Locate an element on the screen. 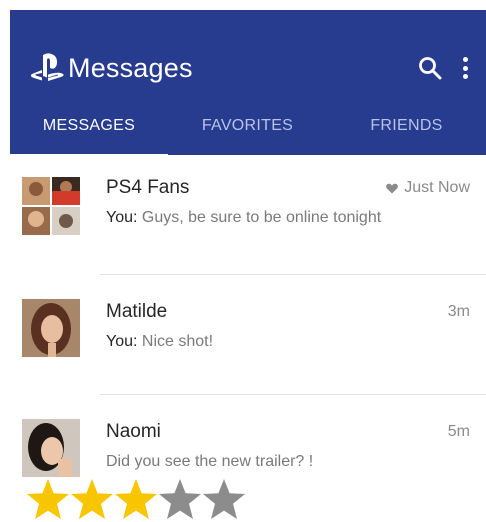  tab-favorites: FAVORITES is located at coordinates (247, 131).